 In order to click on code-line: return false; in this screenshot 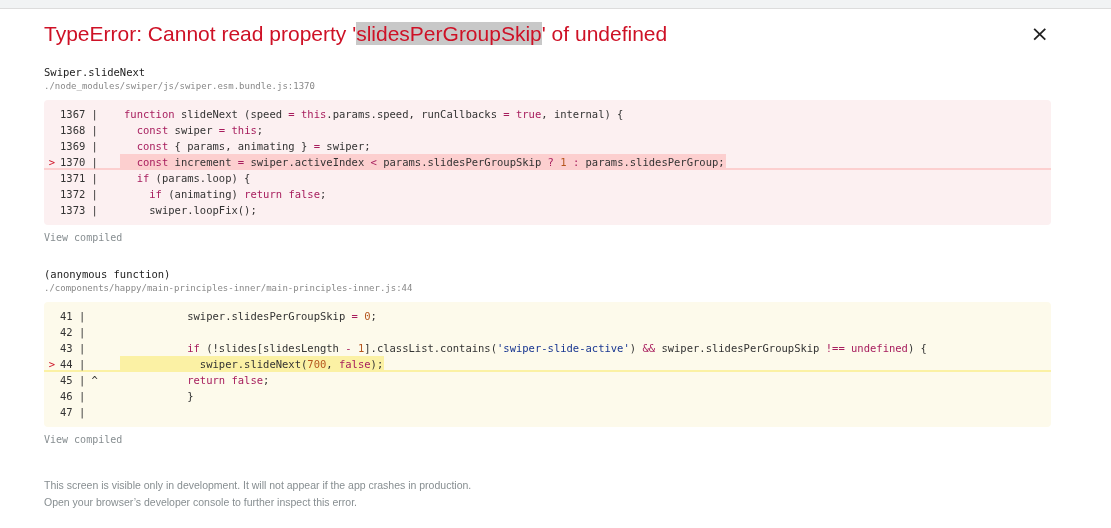, I will do `click(228, 380)`.